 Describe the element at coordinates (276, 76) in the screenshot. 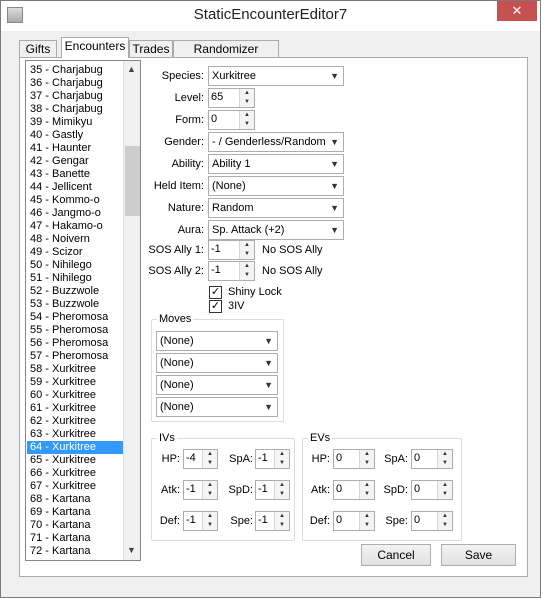

I see `species-select: Xurkitree ▼` at that location.